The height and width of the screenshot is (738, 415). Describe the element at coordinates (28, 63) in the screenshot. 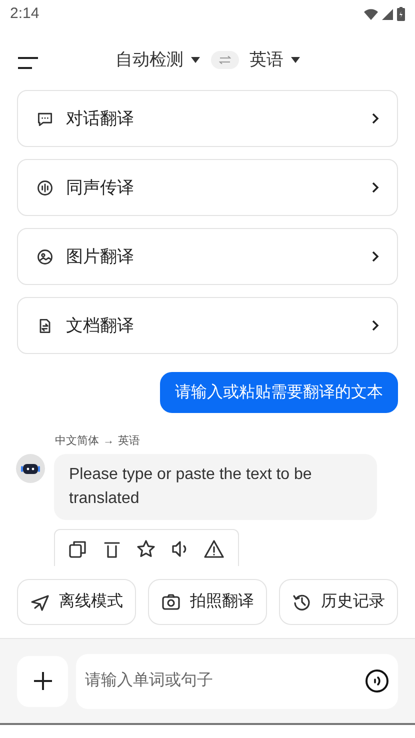

I see `menu-icon` at that location.